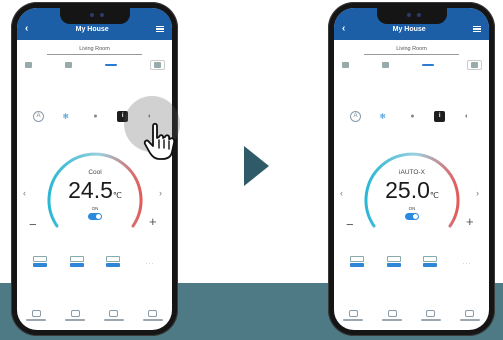 This screenshot has height=340, width=503. I want to click on temperature-value: 24.5℃, so click(95, 190).